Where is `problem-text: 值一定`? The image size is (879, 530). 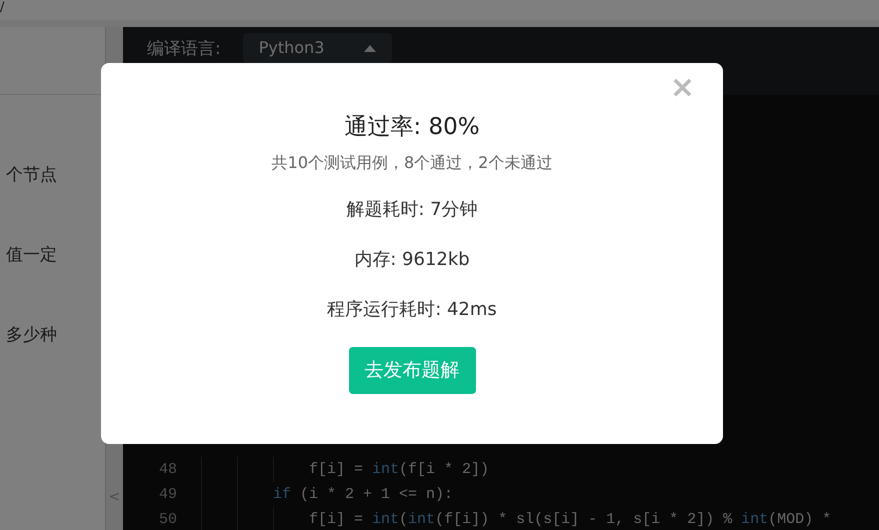 problem-text: 值一定 is located at coordinates (31, 255).